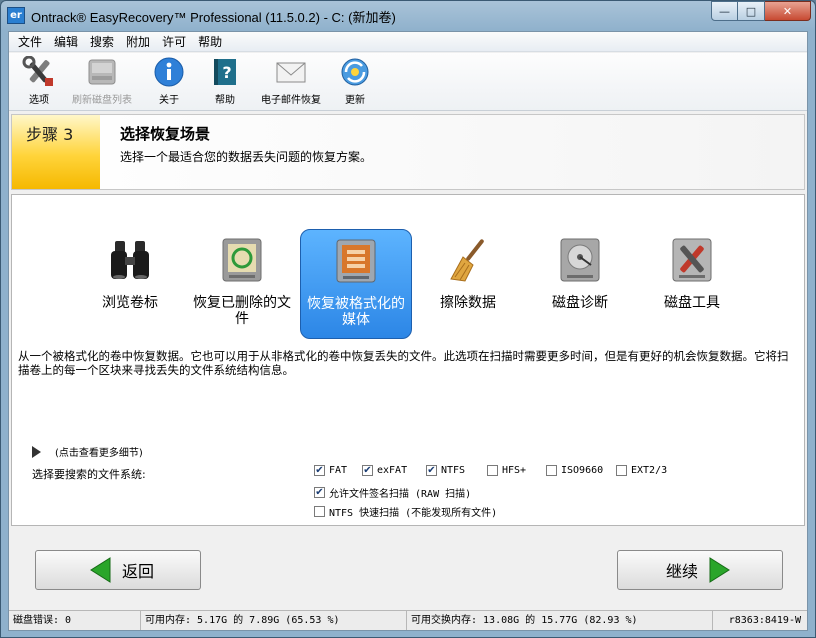 The width and height of the screenshot is (816, 638). What do you see at coordinates (242, 284) in the screenshot?
I see `scenario-recover-deleted: 恢复已删除的文件` at bounding box center [242, 284].